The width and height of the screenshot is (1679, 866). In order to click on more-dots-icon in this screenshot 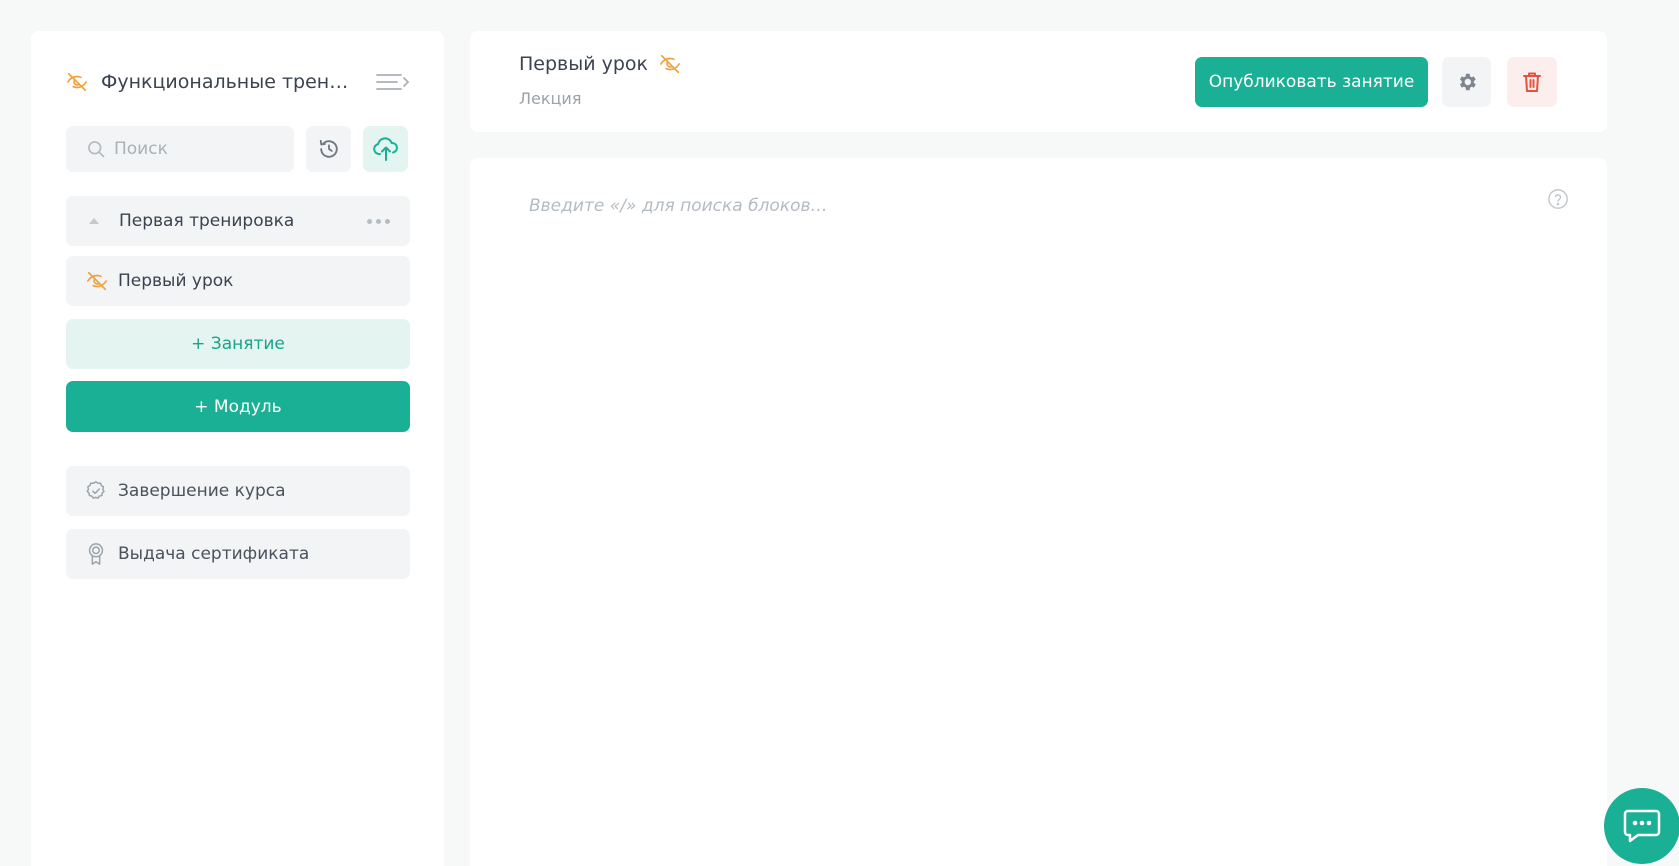, I will do `click(378, 221)`.